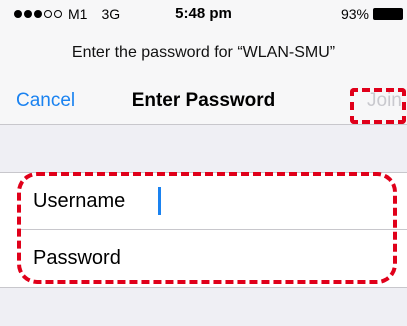 This screenshot has height=326, width=407. Describe the element at coordinates (372, 14) in the screenshot. I see `battery-info: 93%` at that location.